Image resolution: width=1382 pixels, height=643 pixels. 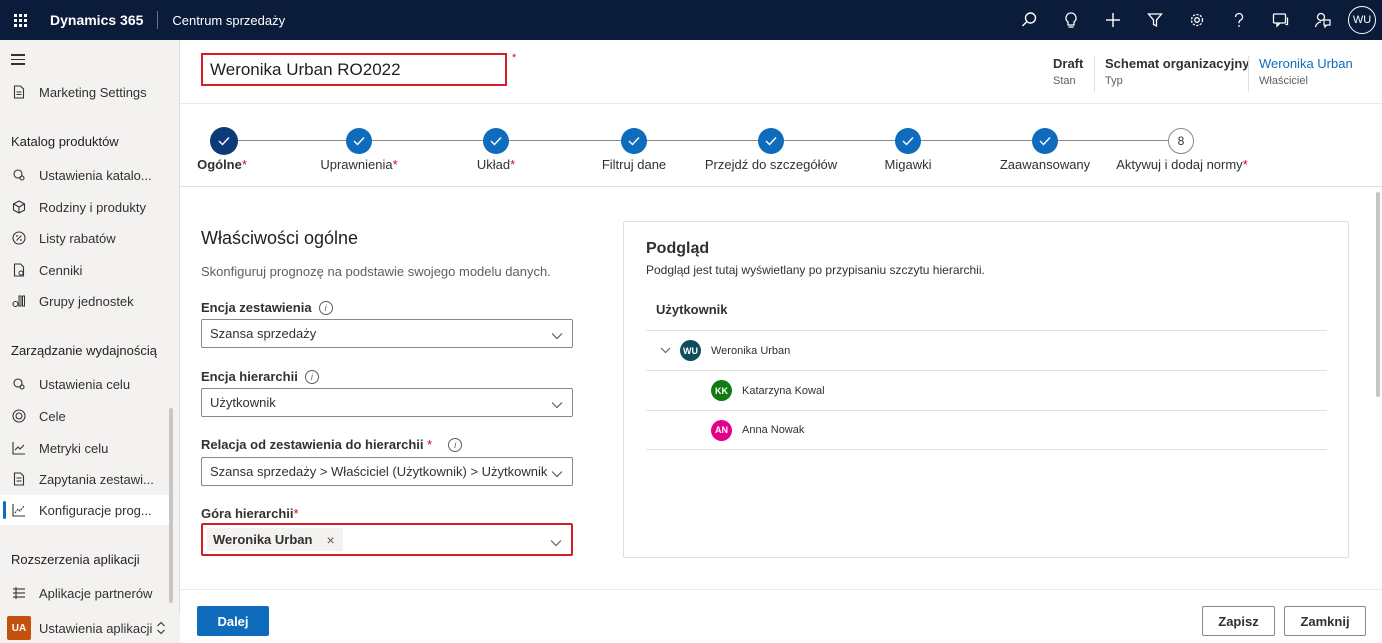 I want to click on step-label-permissions: Uprawnienia*, so click(x=358, y=164).